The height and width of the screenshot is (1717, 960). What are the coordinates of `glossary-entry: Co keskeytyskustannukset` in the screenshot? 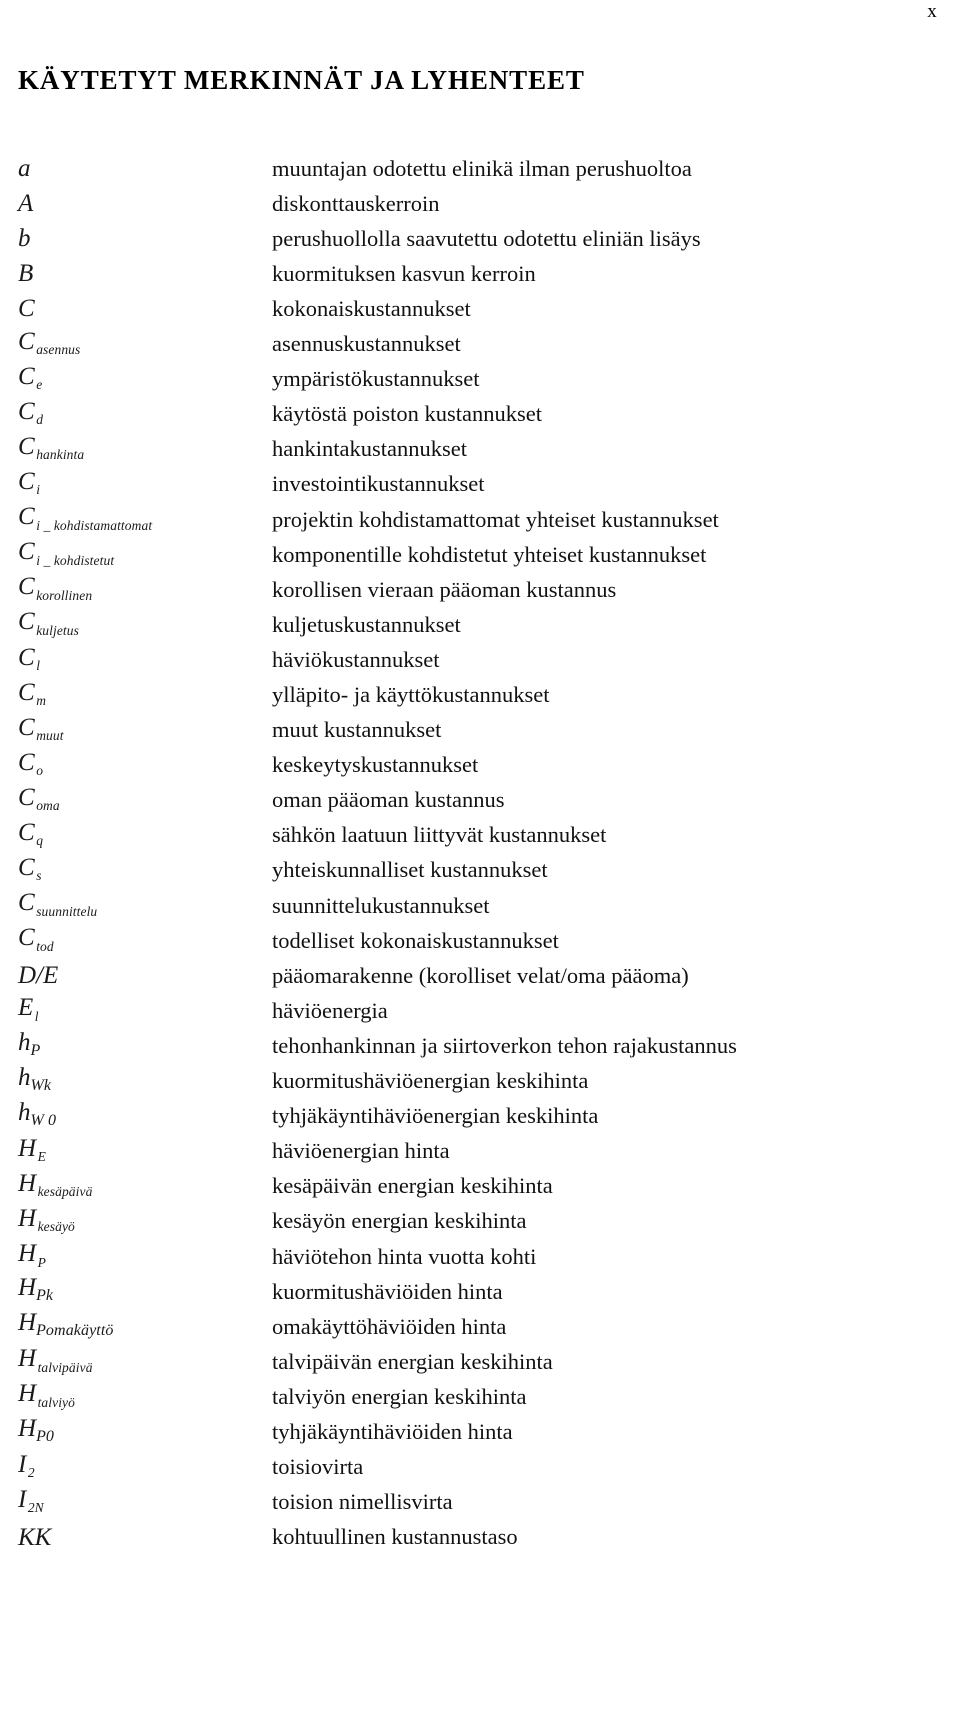 It's located at (489, 764).